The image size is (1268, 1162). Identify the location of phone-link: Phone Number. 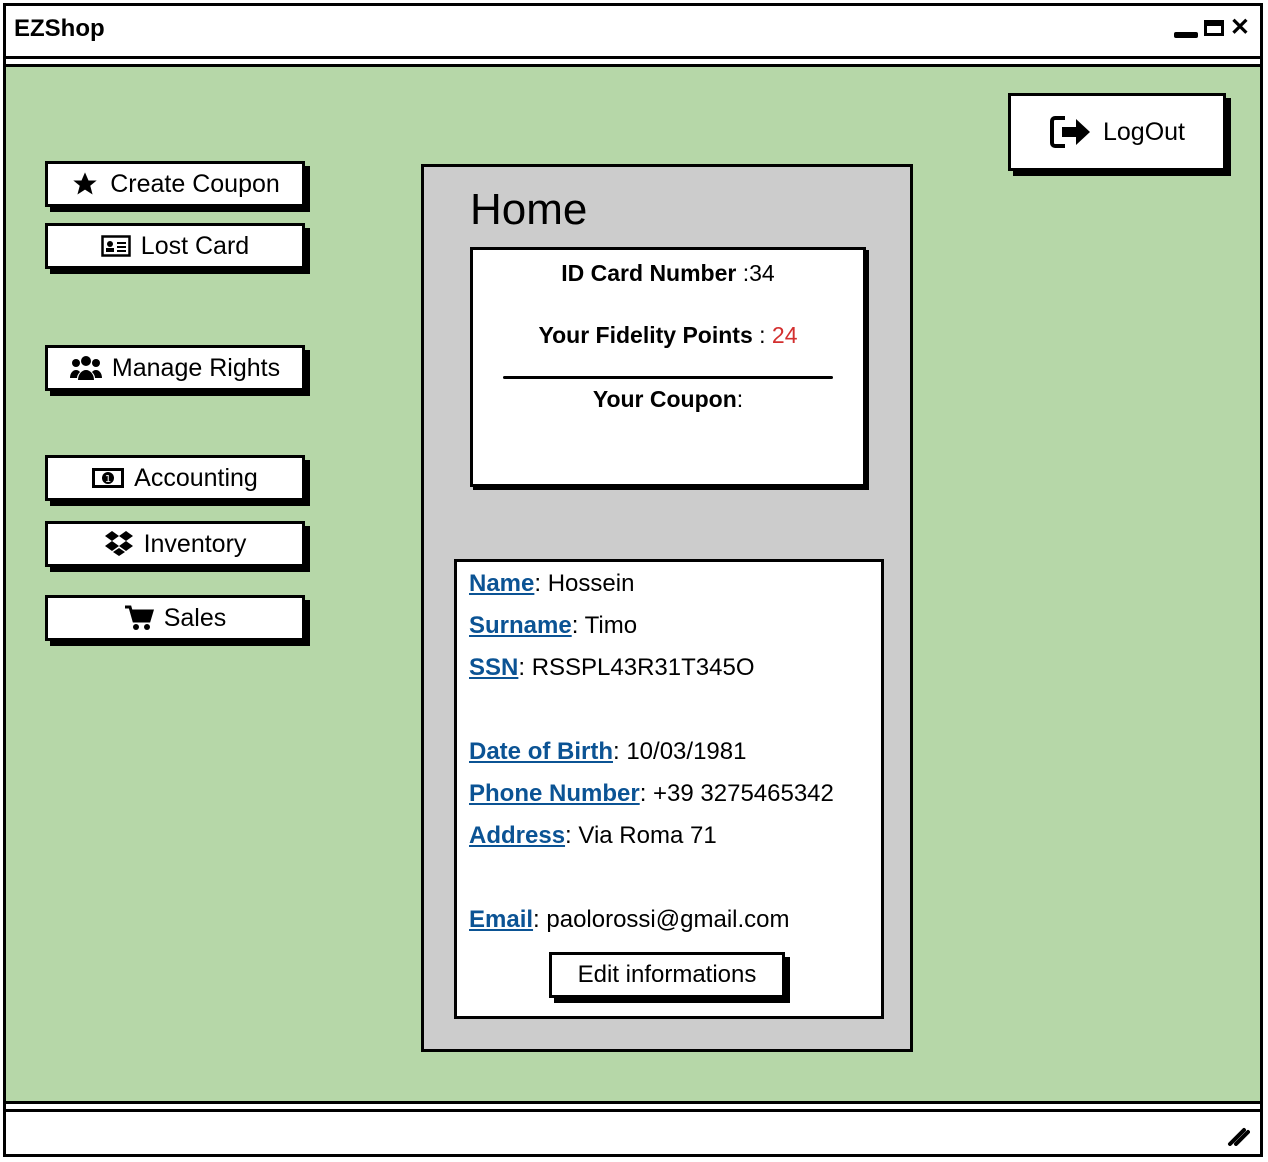
(554, 793).